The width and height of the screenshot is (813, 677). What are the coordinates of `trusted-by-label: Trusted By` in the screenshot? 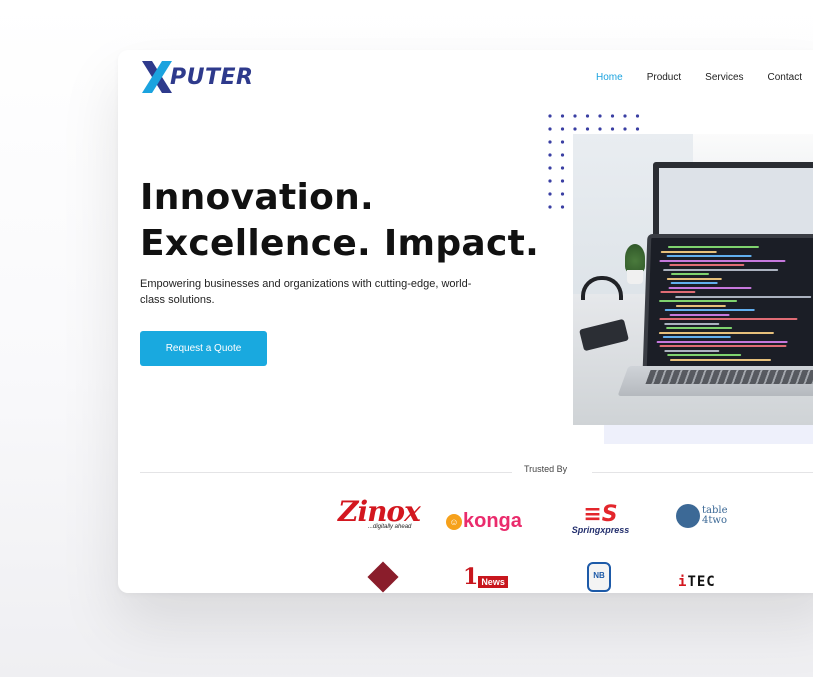 It's located at (546, 469).